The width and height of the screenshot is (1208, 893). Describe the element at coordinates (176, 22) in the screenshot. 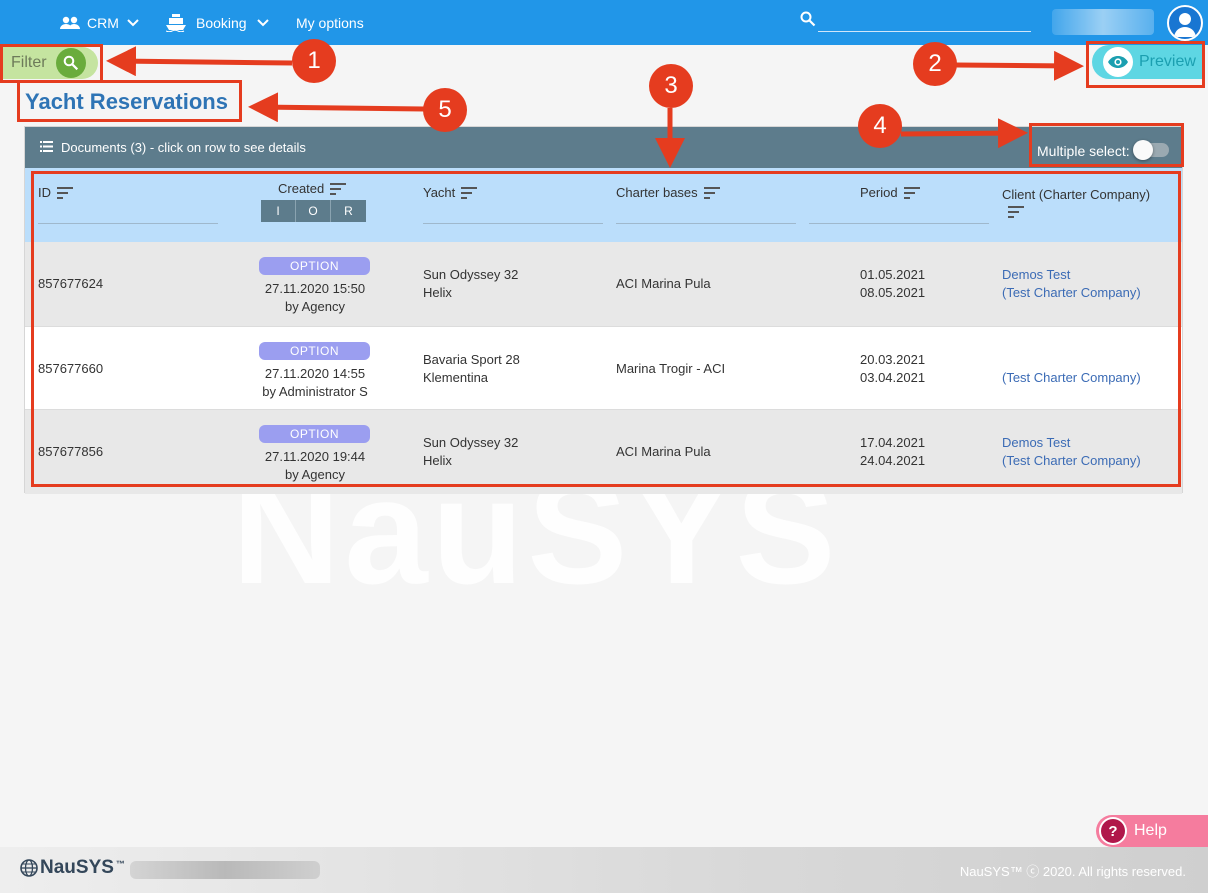

I see `boat-icon` at that location.